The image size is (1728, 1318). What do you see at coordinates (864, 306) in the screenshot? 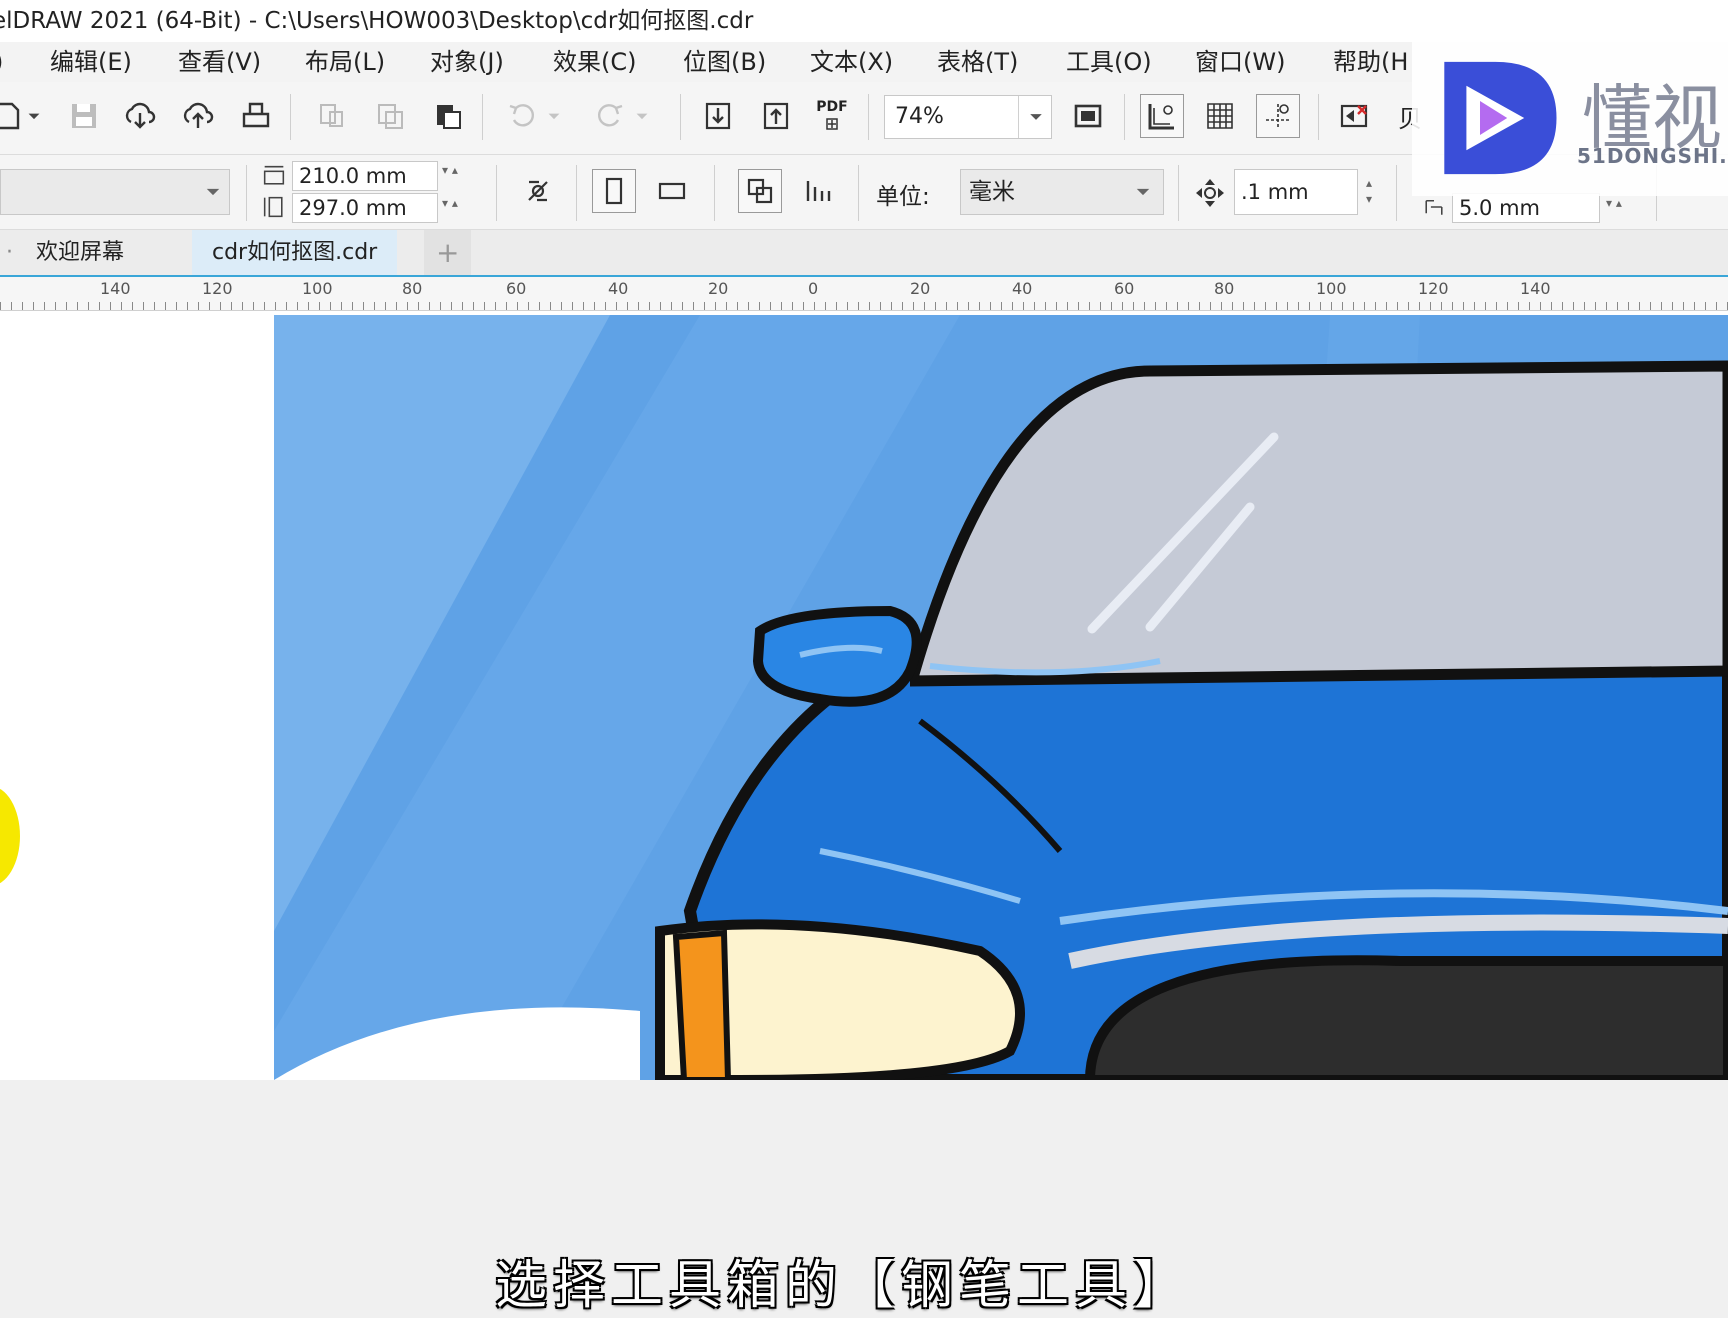
I see `ruler-ticks` at bounding box center [864, 306].